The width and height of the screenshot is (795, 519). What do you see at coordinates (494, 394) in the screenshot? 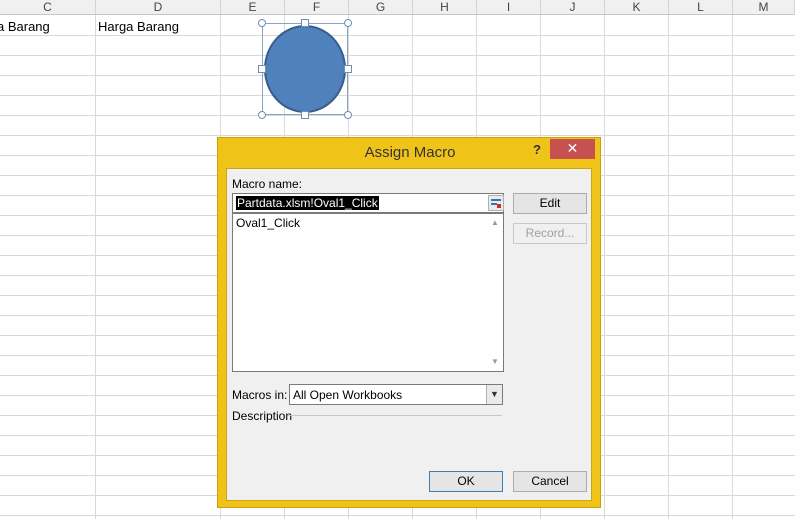
I see `chevron-down-icon: ▼` at bounding box center [494, 394].